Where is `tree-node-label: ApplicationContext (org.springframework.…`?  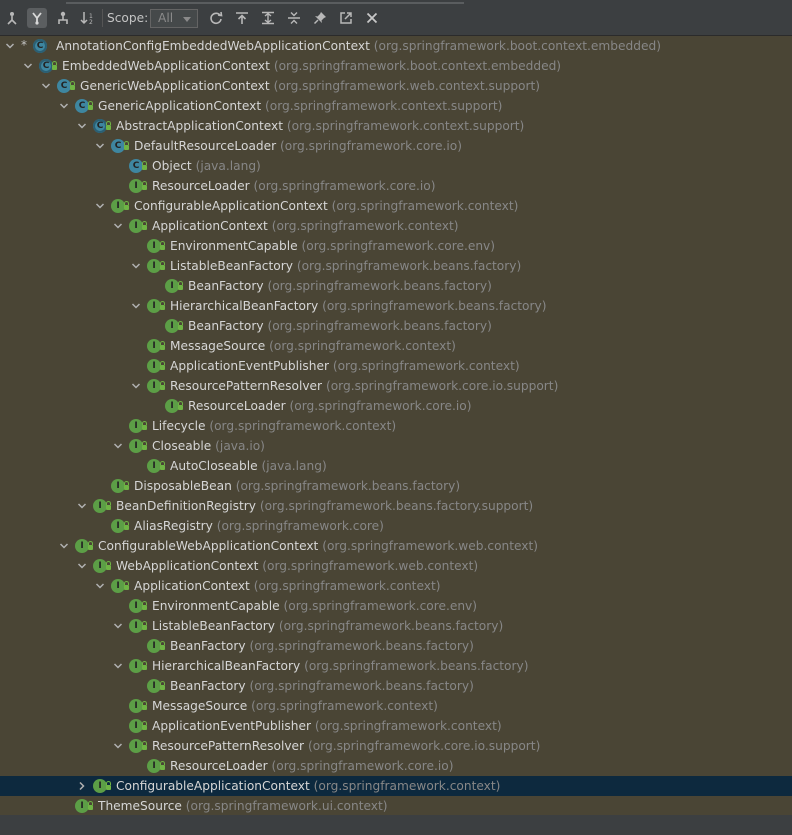
tree-node-label: ApplicationContext (org.springframework.… is located at coordinates (287, 586).